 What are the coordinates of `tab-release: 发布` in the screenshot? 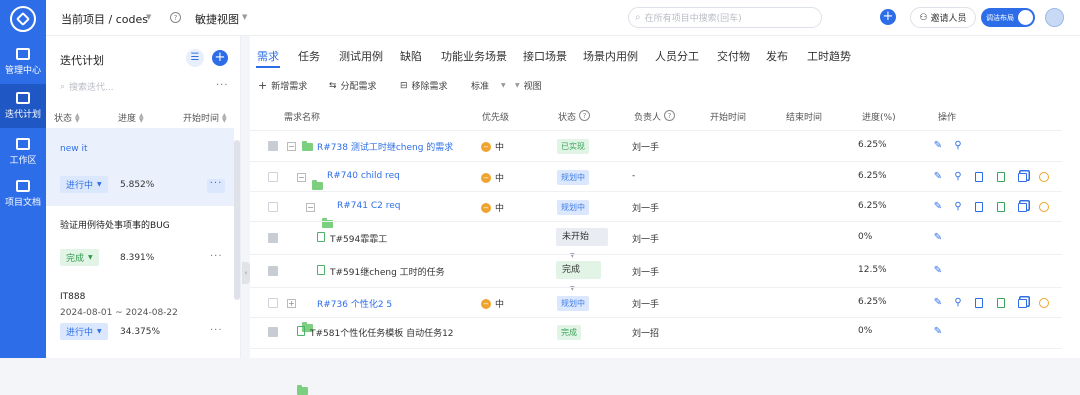 It's located at (777, 56).